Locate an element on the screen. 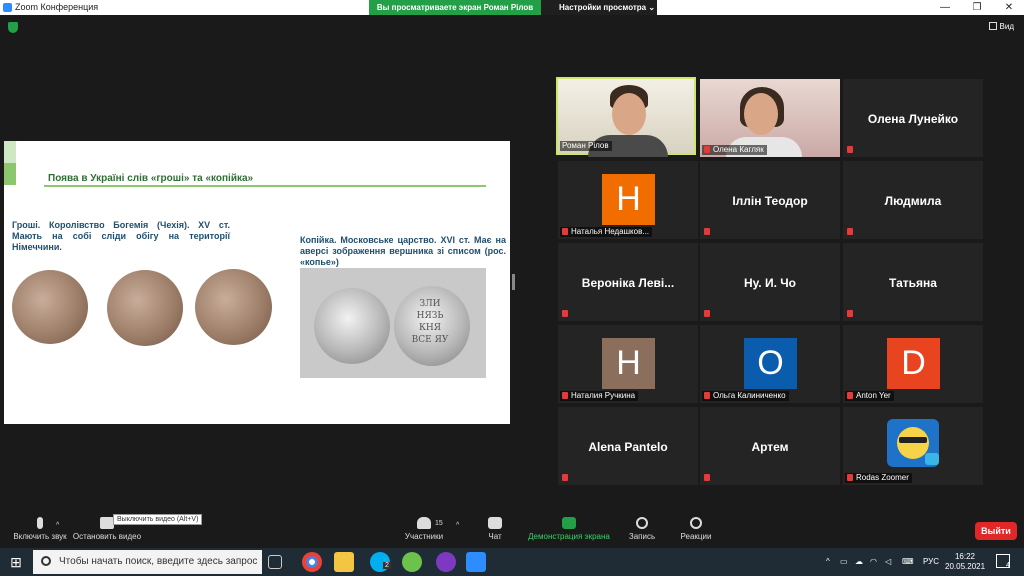 The height and width of the screenshot is (576, 1024). participant-tile: Олена Лунейко is located at coordinates (913, 118).